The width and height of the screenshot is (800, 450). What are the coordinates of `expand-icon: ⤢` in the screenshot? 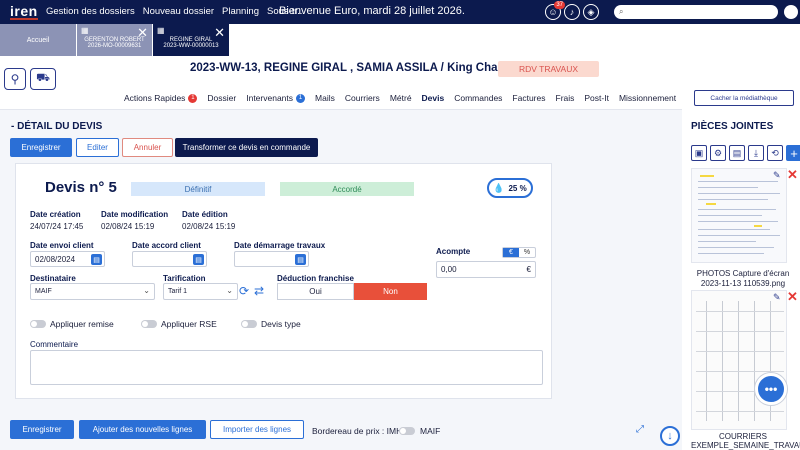 It's located at (640, 429).